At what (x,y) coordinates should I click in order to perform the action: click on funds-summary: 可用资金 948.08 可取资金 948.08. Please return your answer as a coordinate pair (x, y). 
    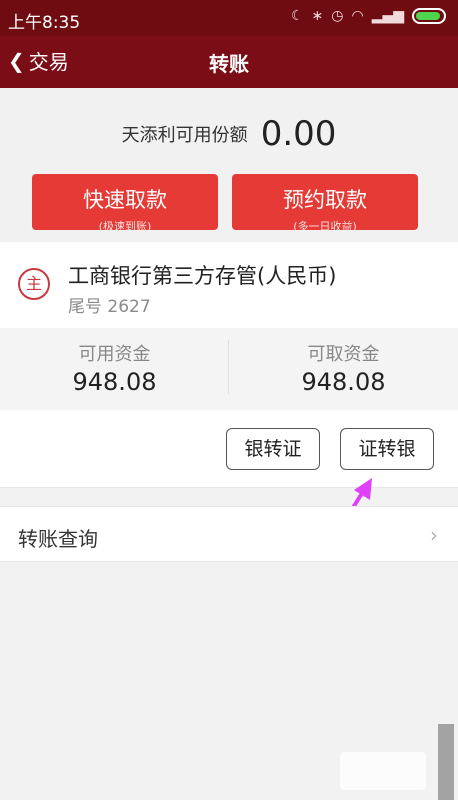
    Looking at the image, I should click on (229, 369).